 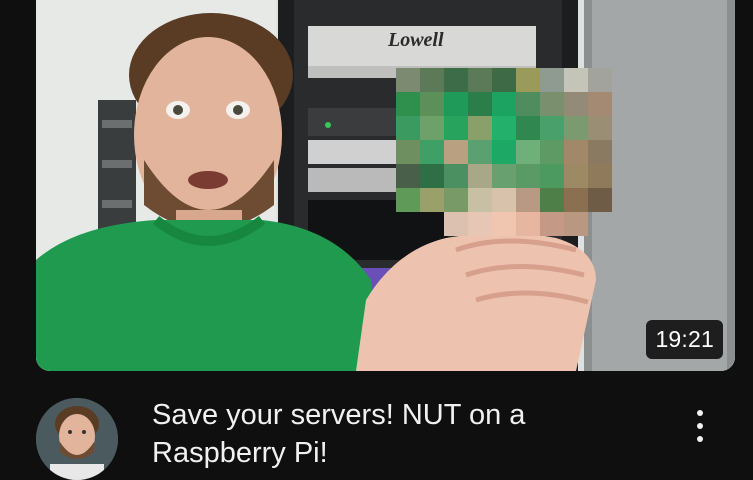 What do you see at coordinates (504, 152) in the screenshot?
I see `pixelated-board` at bounding box center [504, 152].